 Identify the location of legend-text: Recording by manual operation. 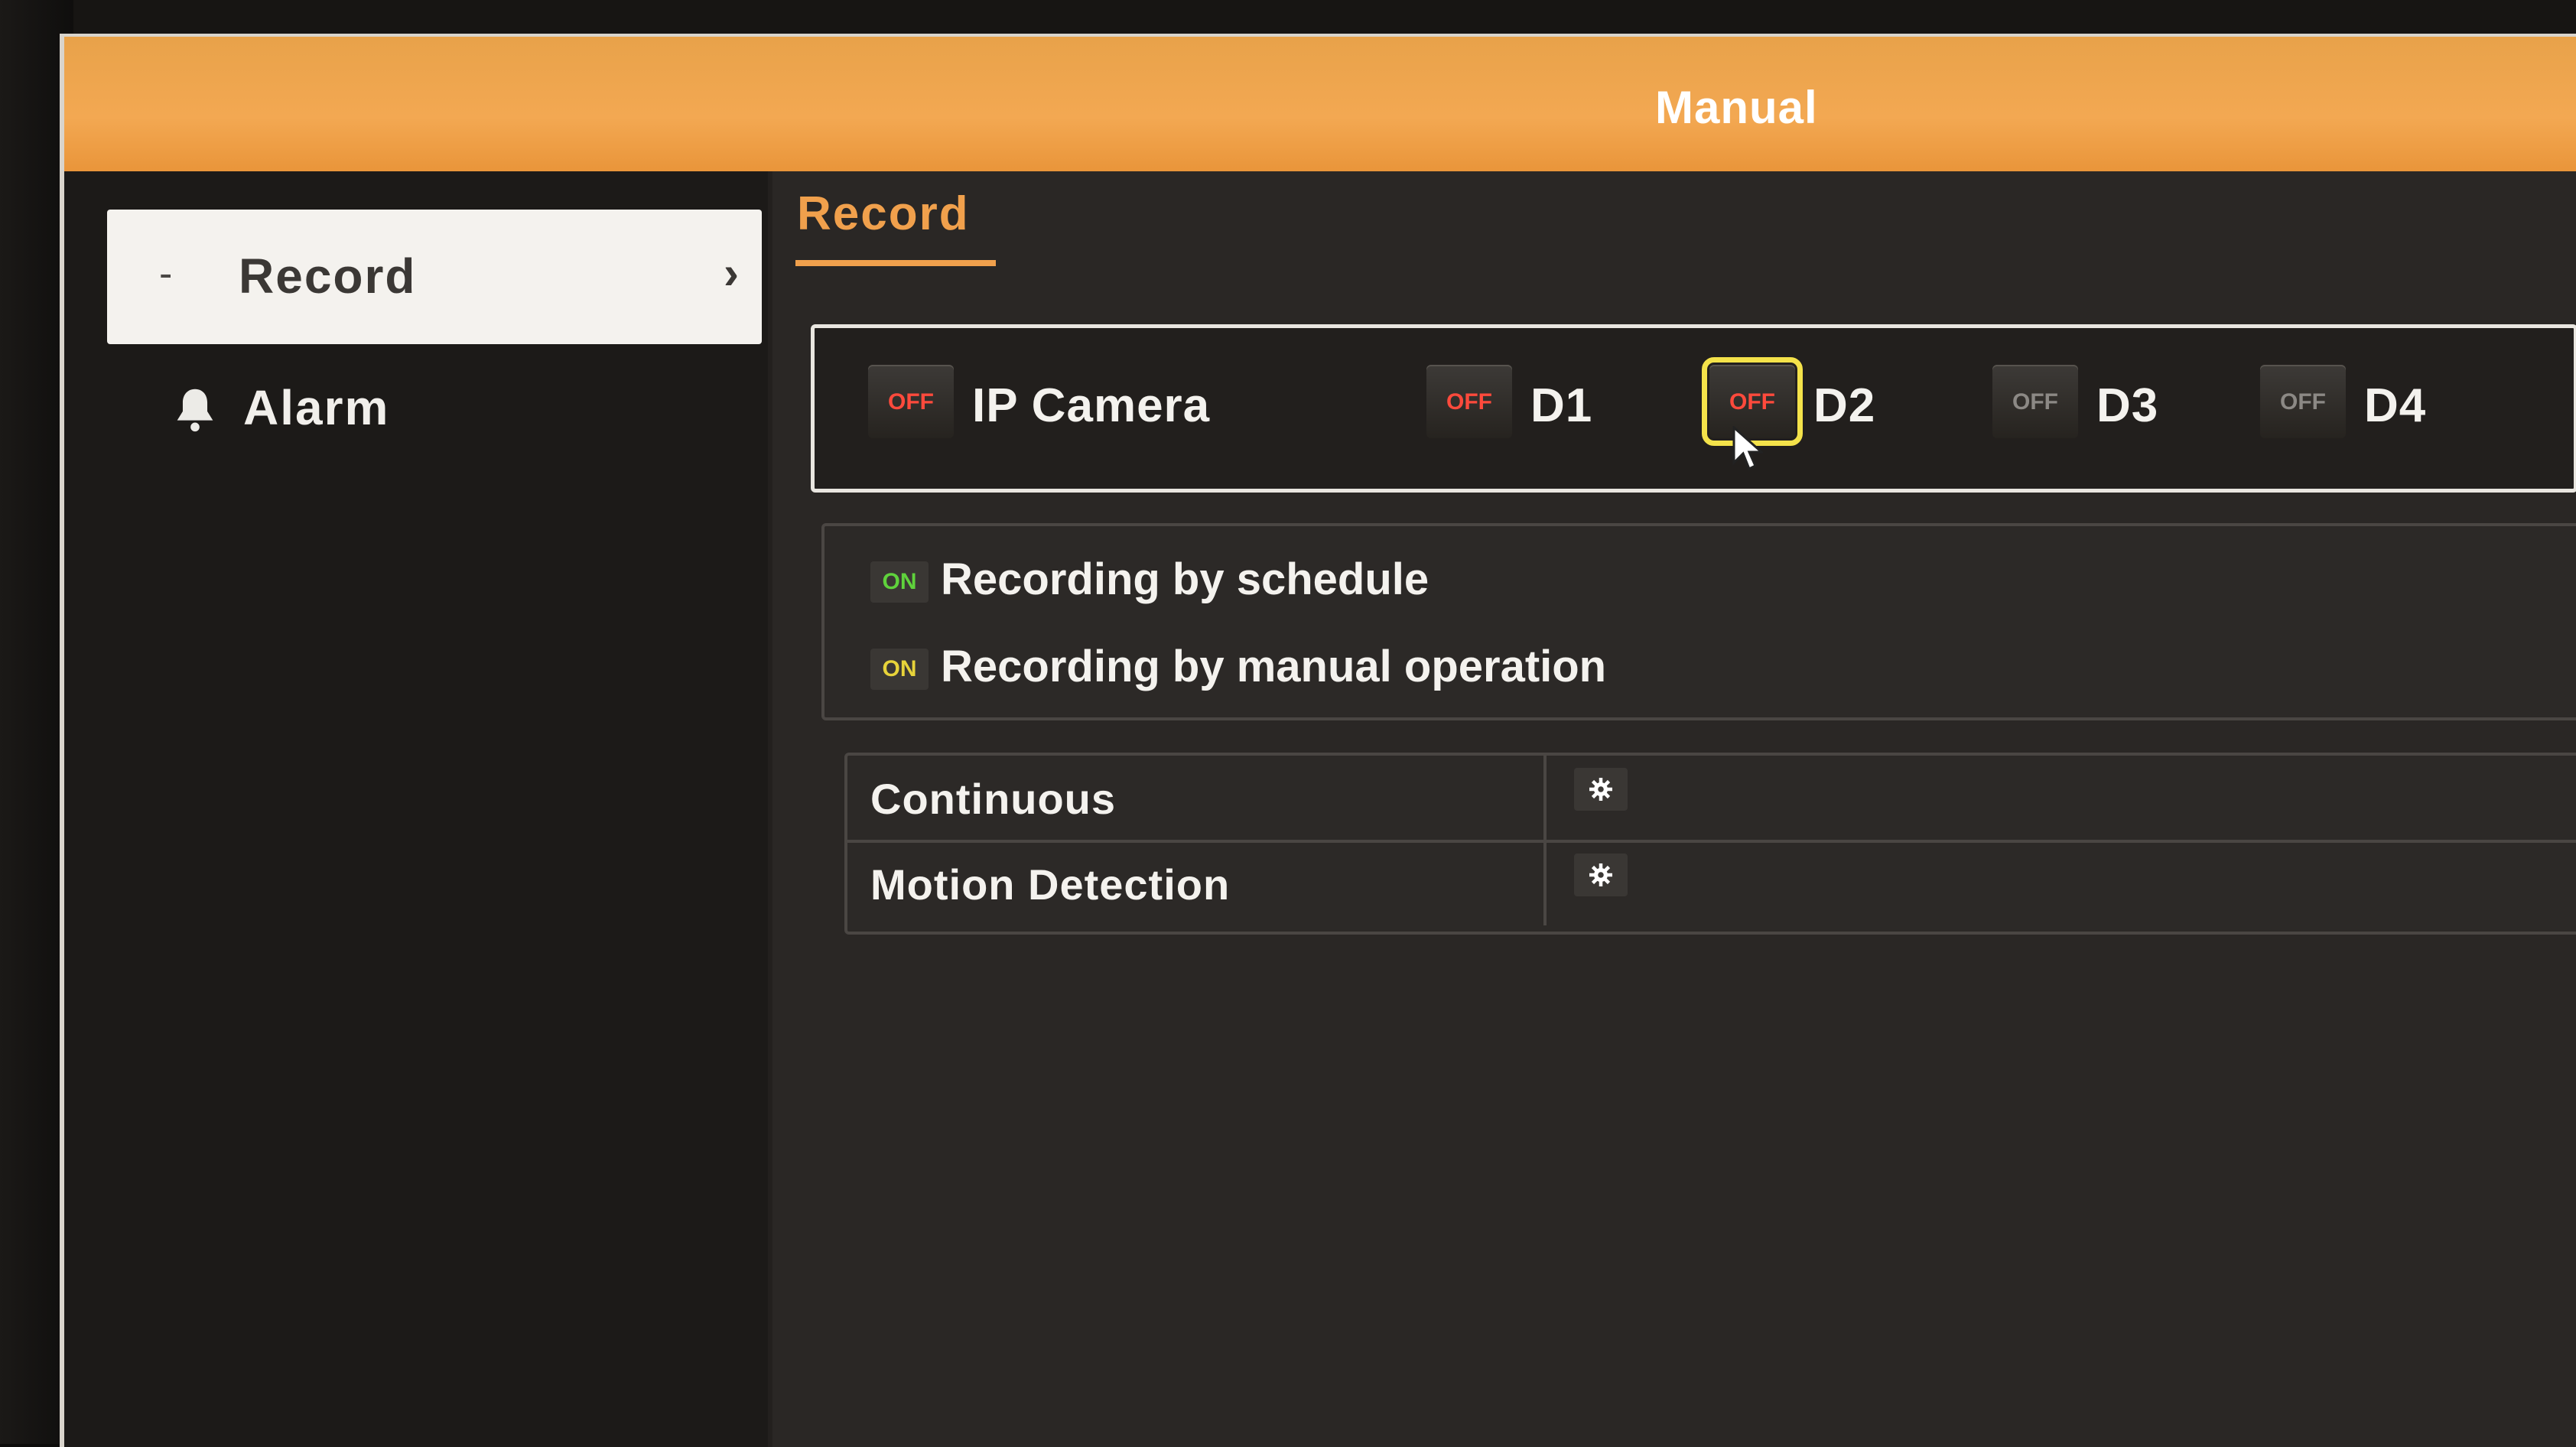
(1274, 666).